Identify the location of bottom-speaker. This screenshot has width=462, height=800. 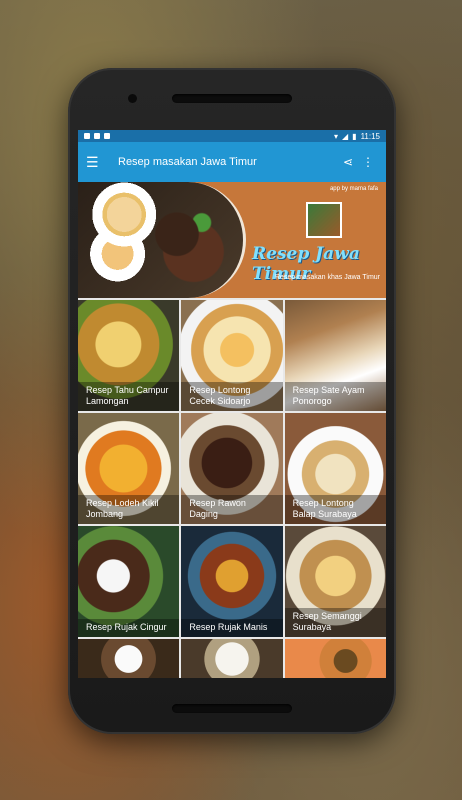
(232, 708).